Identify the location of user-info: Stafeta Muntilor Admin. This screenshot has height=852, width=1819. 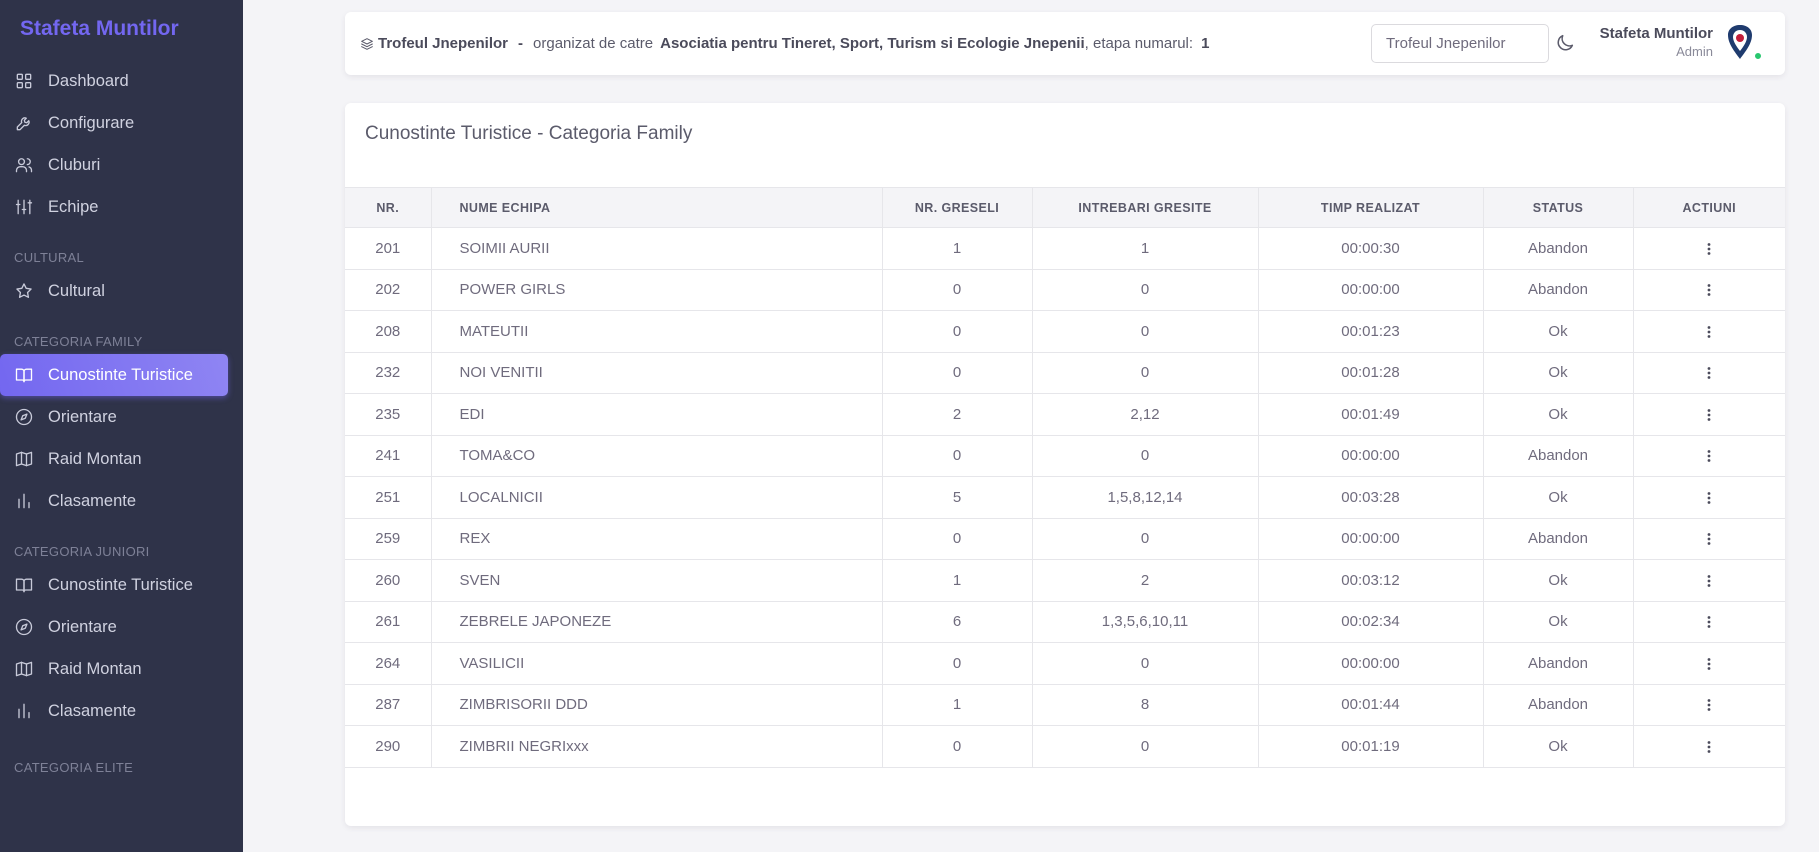
(1656, 42).